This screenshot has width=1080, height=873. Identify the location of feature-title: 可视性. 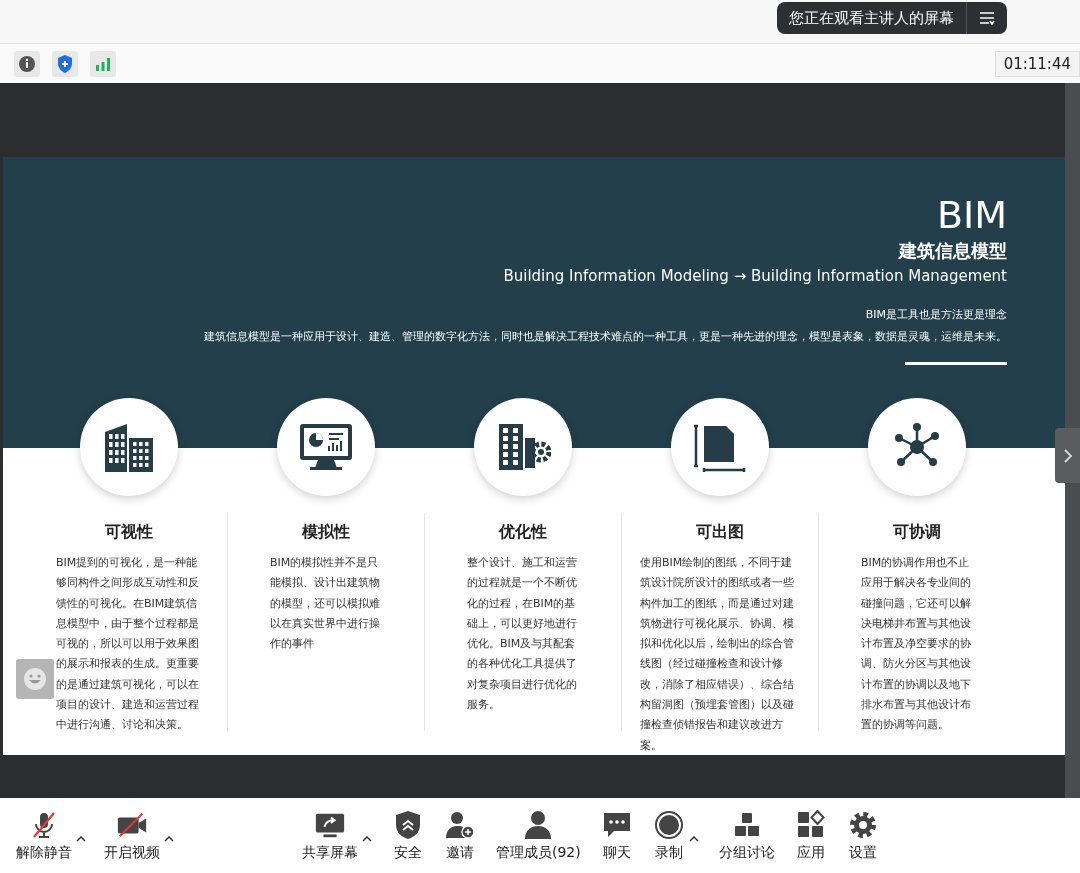
(129, 532).